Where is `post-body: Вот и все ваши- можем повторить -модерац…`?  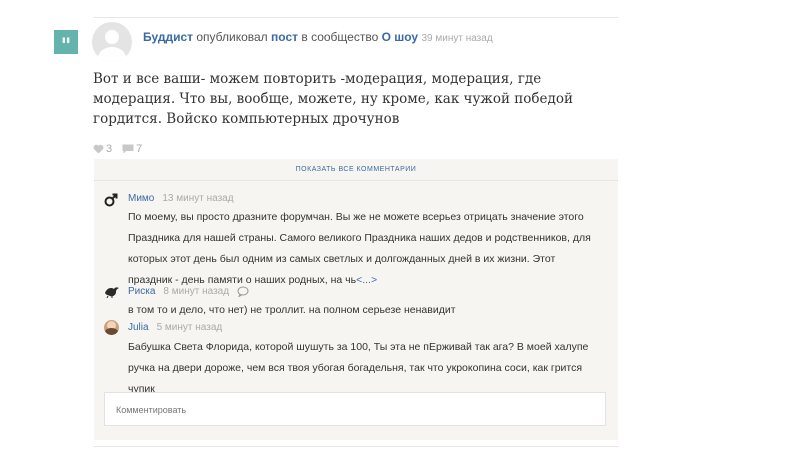 post-body: Вот и все ваши- можем повторить -модерац… is located at coordinates (333, 99).